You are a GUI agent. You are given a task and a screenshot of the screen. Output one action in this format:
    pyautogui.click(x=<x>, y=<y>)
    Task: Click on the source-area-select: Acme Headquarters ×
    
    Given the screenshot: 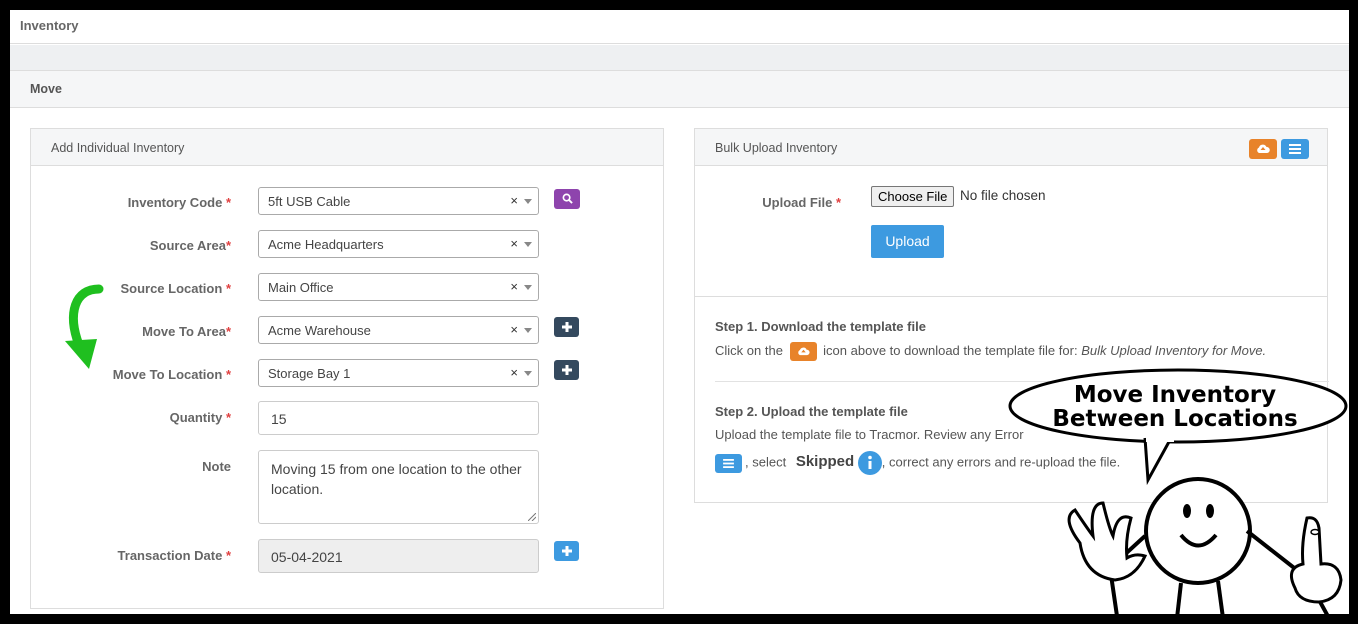 What is the action you would take?
    pyautogui.click(x=398, y=244)
    